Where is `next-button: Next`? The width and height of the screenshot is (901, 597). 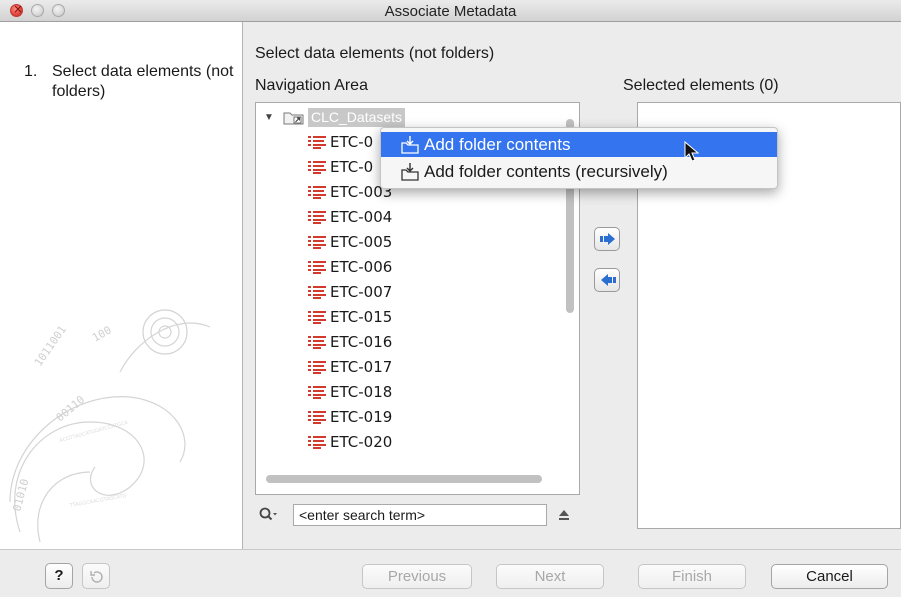 next-button: Next is located at coordinates (550, 576).